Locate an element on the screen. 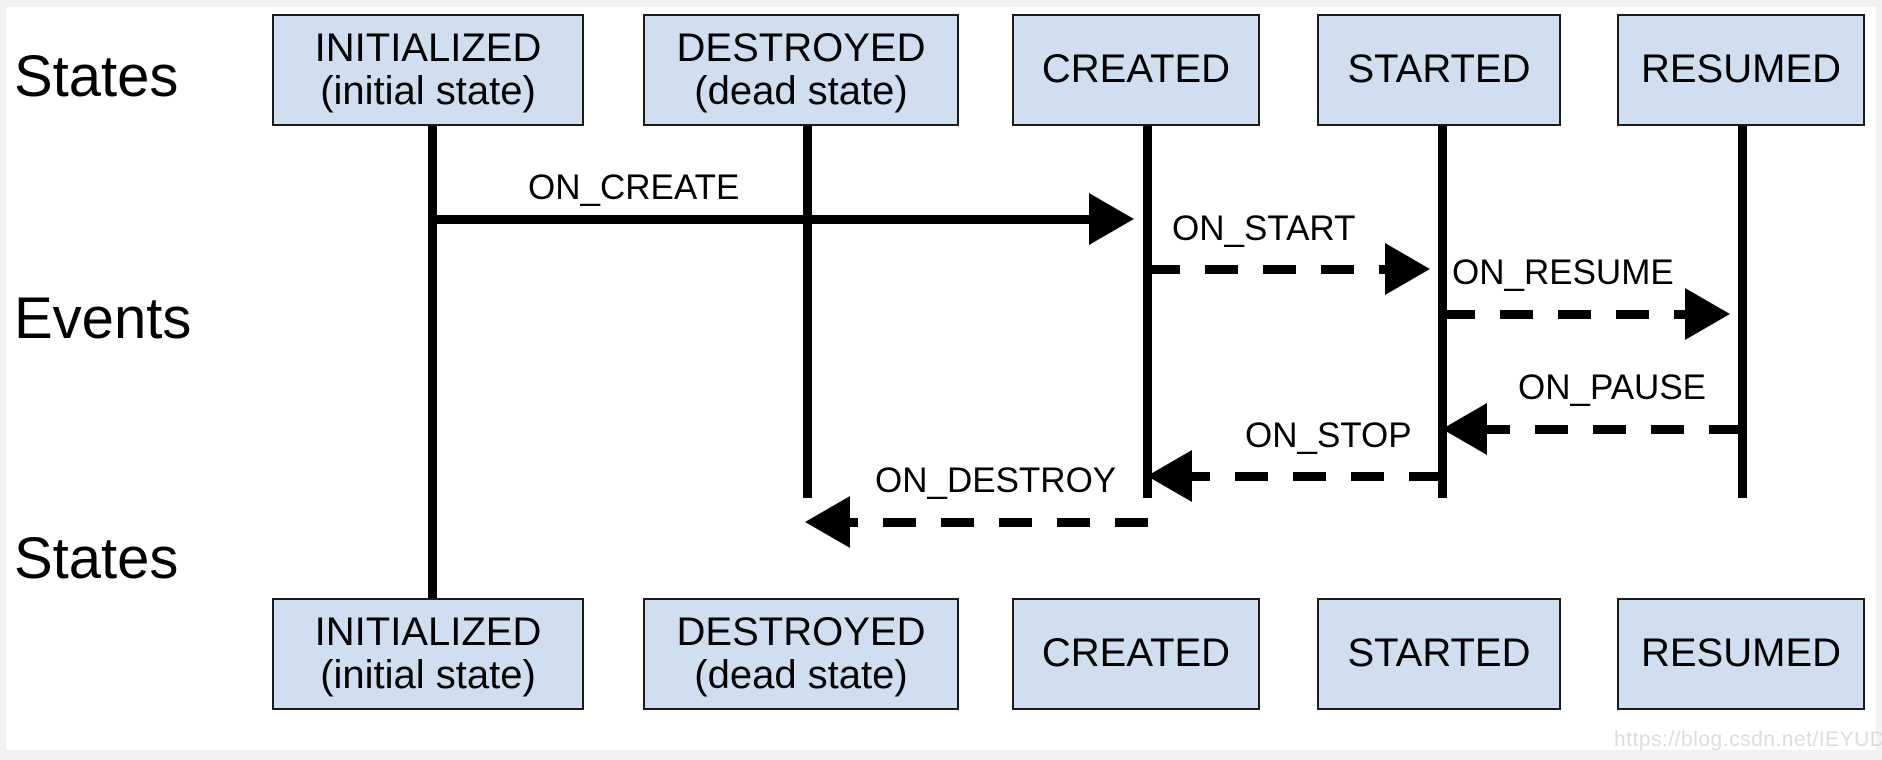 The image size is (1882, 760). lifeline-destroyed is located at coordinates (807, 312).